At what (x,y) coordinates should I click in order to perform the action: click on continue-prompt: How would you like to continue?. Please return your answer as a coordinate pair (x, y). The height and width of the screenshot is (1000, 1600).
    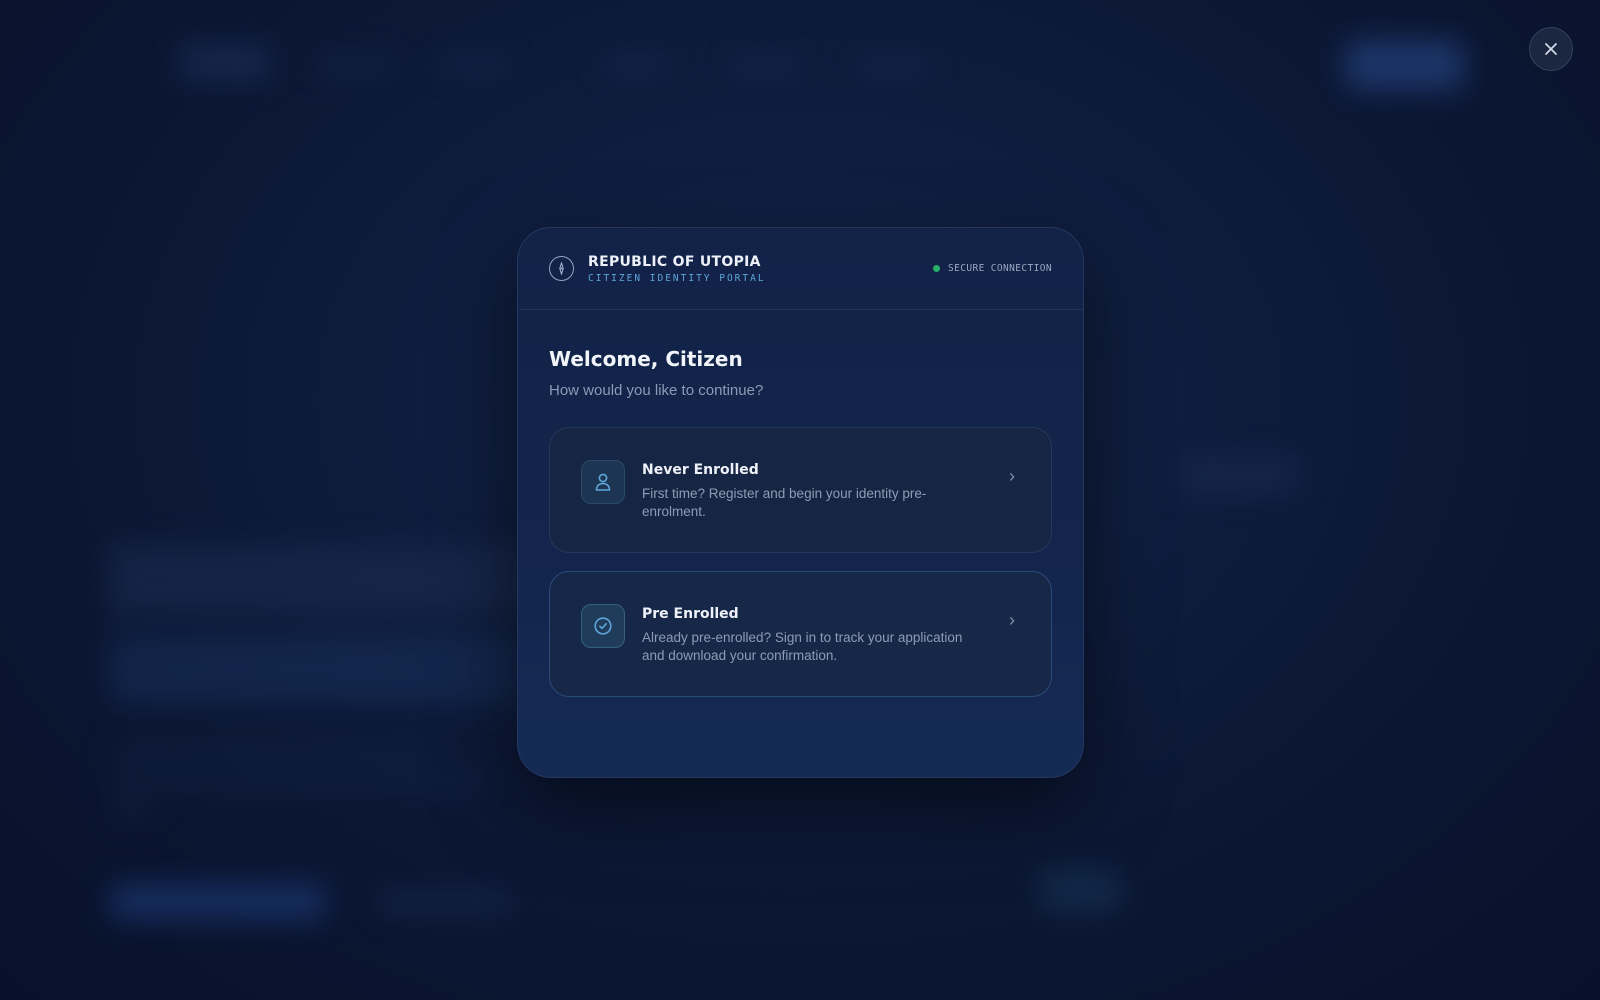
    Looking at the image, I should click on (656, 390).